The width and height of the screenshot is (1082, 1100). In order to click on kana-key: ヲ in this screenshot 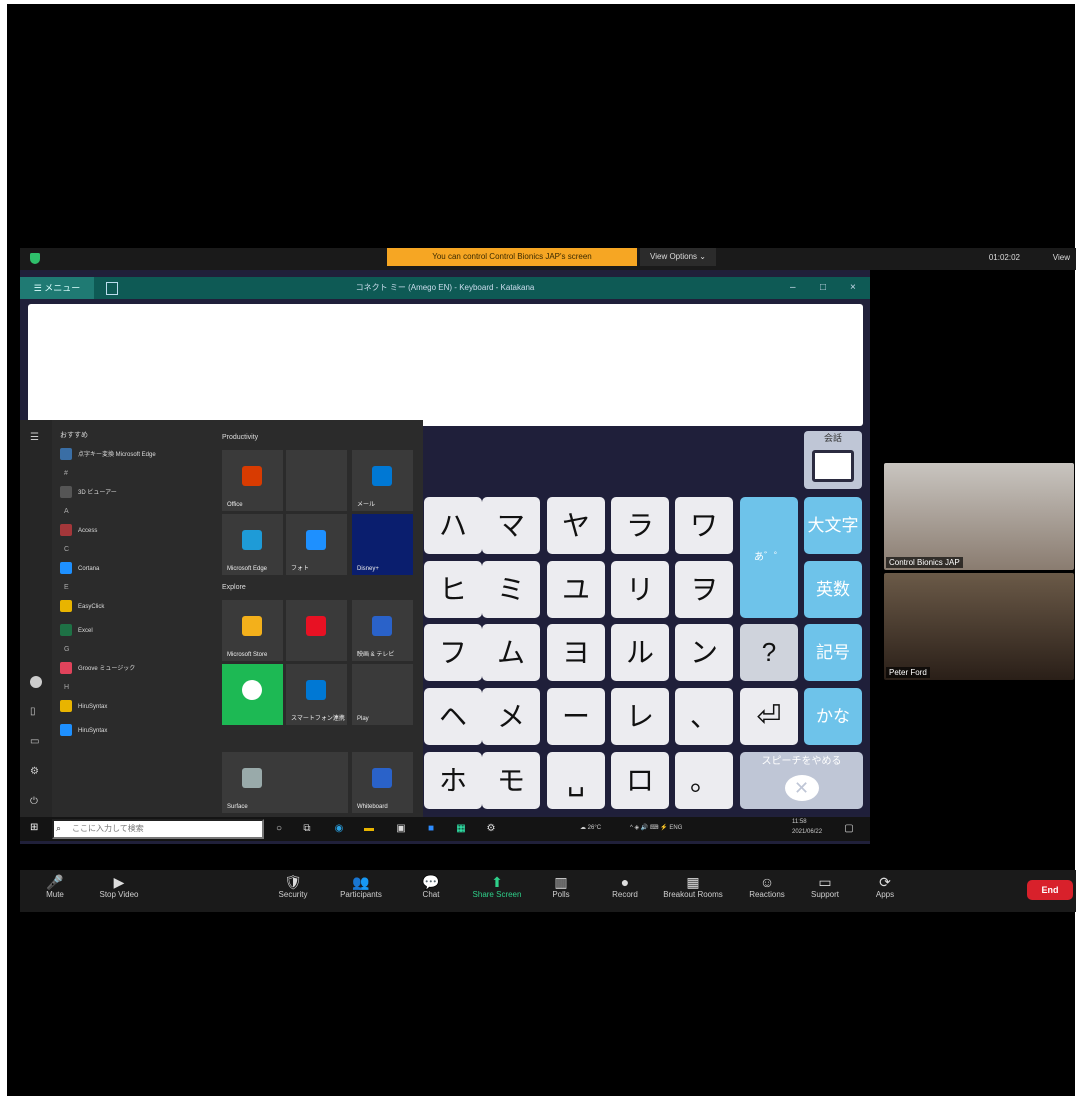, I will do `click(704, 589)`.